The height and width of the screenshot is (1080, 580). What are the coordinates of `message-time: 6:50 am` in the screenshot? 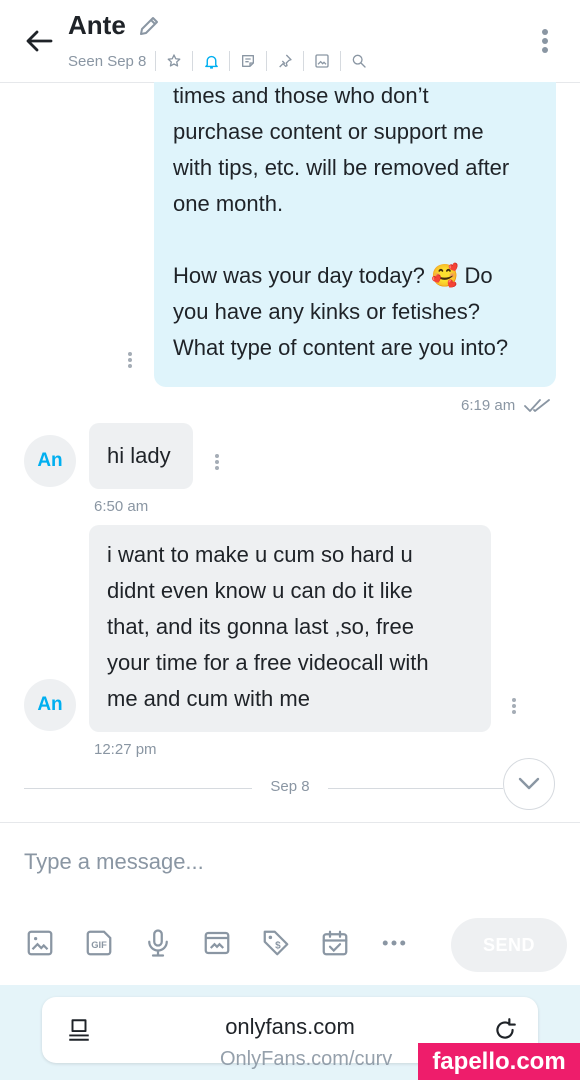 It's located at (121, 506).